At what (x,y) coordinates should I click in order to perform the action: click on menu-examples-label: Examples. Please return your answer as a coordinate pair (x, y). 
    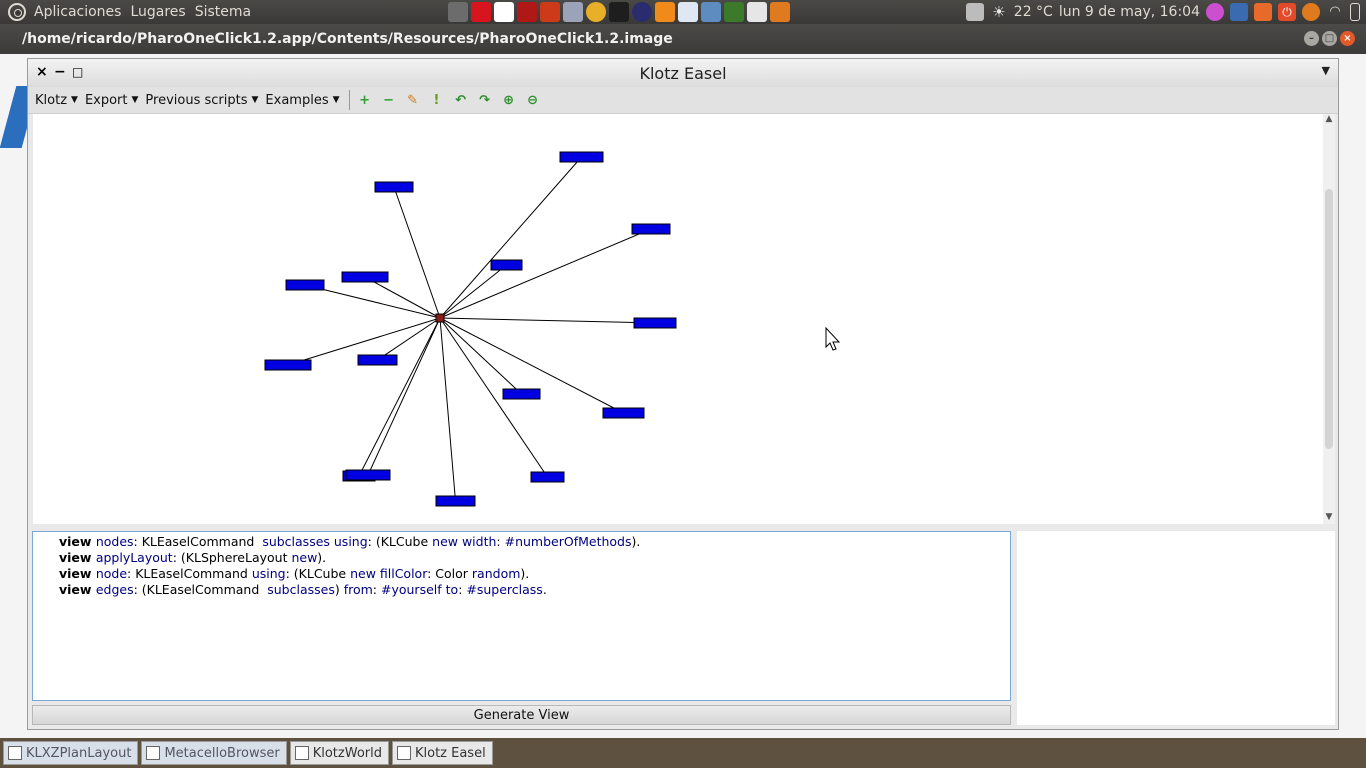
    Looking at the image, I should click on (297, 100).